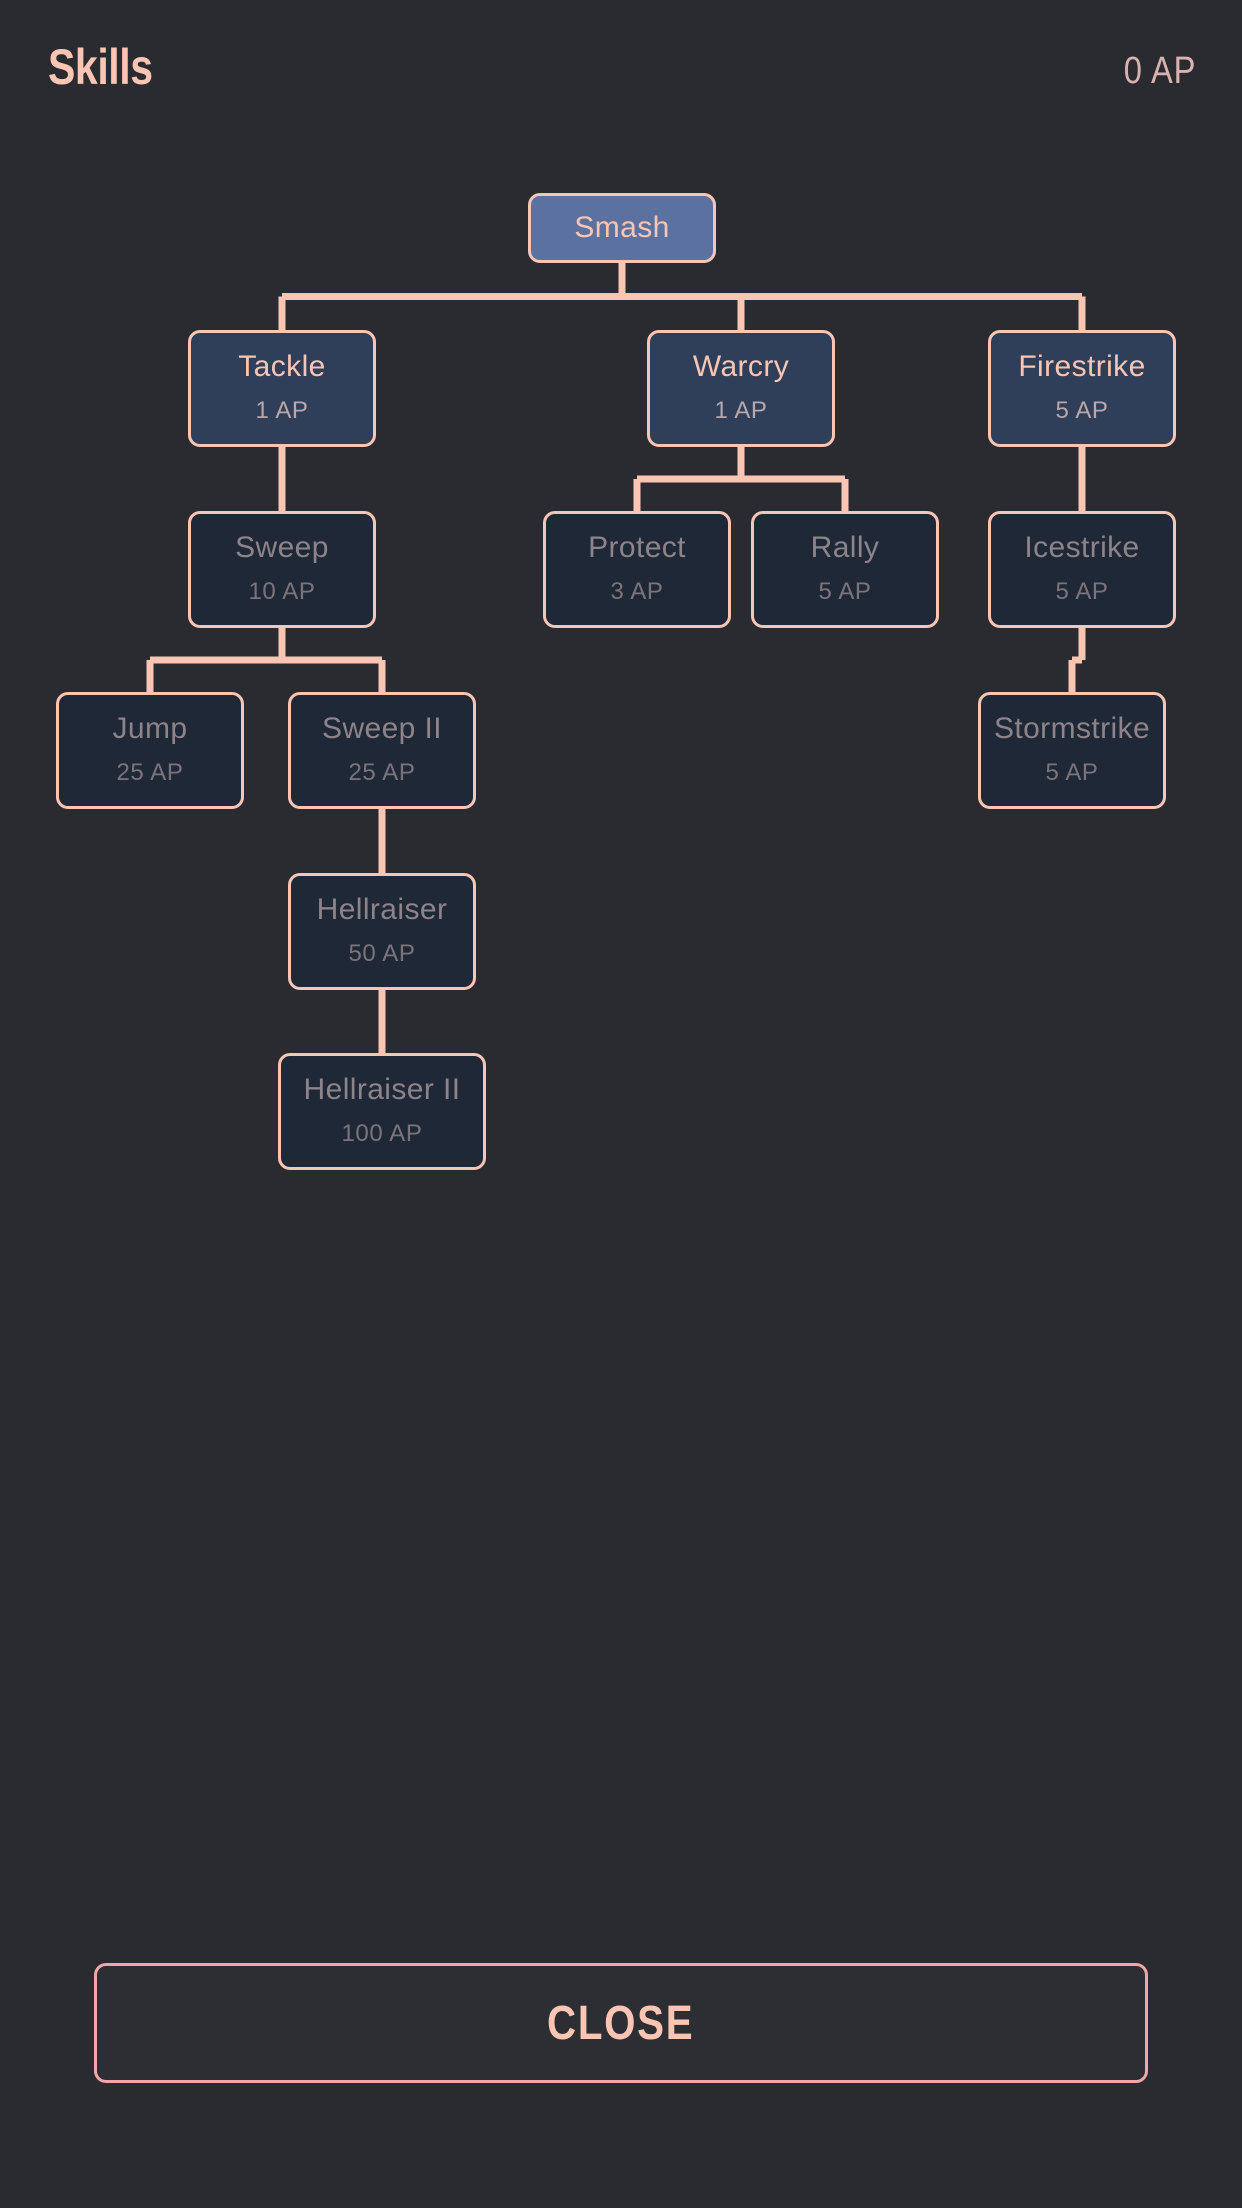 The height and width of the screenshot is (2208, 1242). What do you see at coordinates (282, 569) in the screenshot?
I see `skill-node-sweep: Sweep 10 AP` at bounding box center [282, 569].